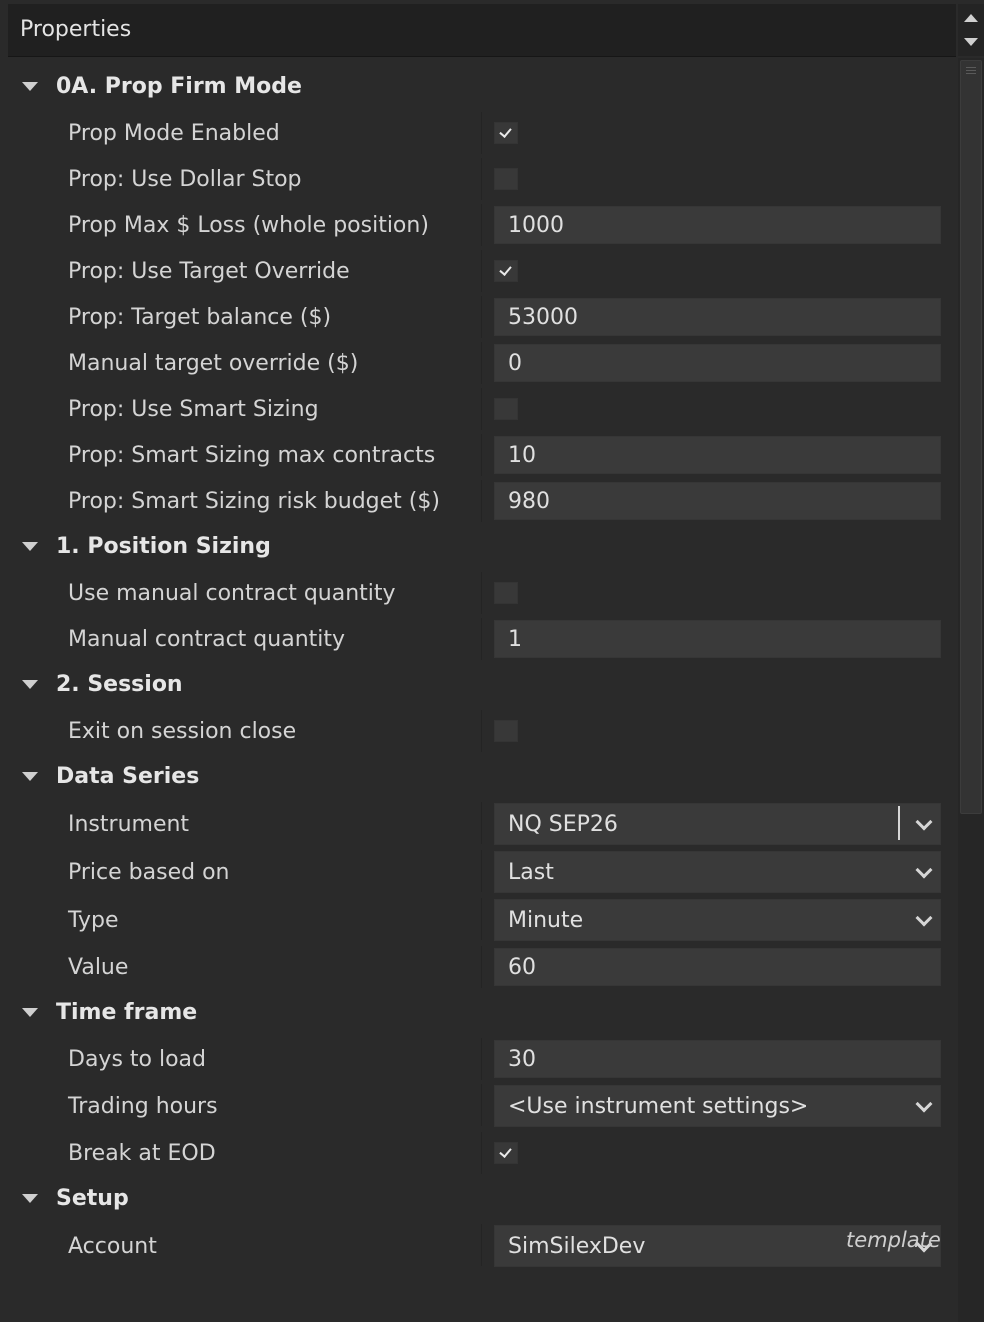 The image size is (984, 1322). Describe the element at coordinates (717, 225) in the screenshot. I see `input-prop-max-loss-whole-position: 1000` at that location.